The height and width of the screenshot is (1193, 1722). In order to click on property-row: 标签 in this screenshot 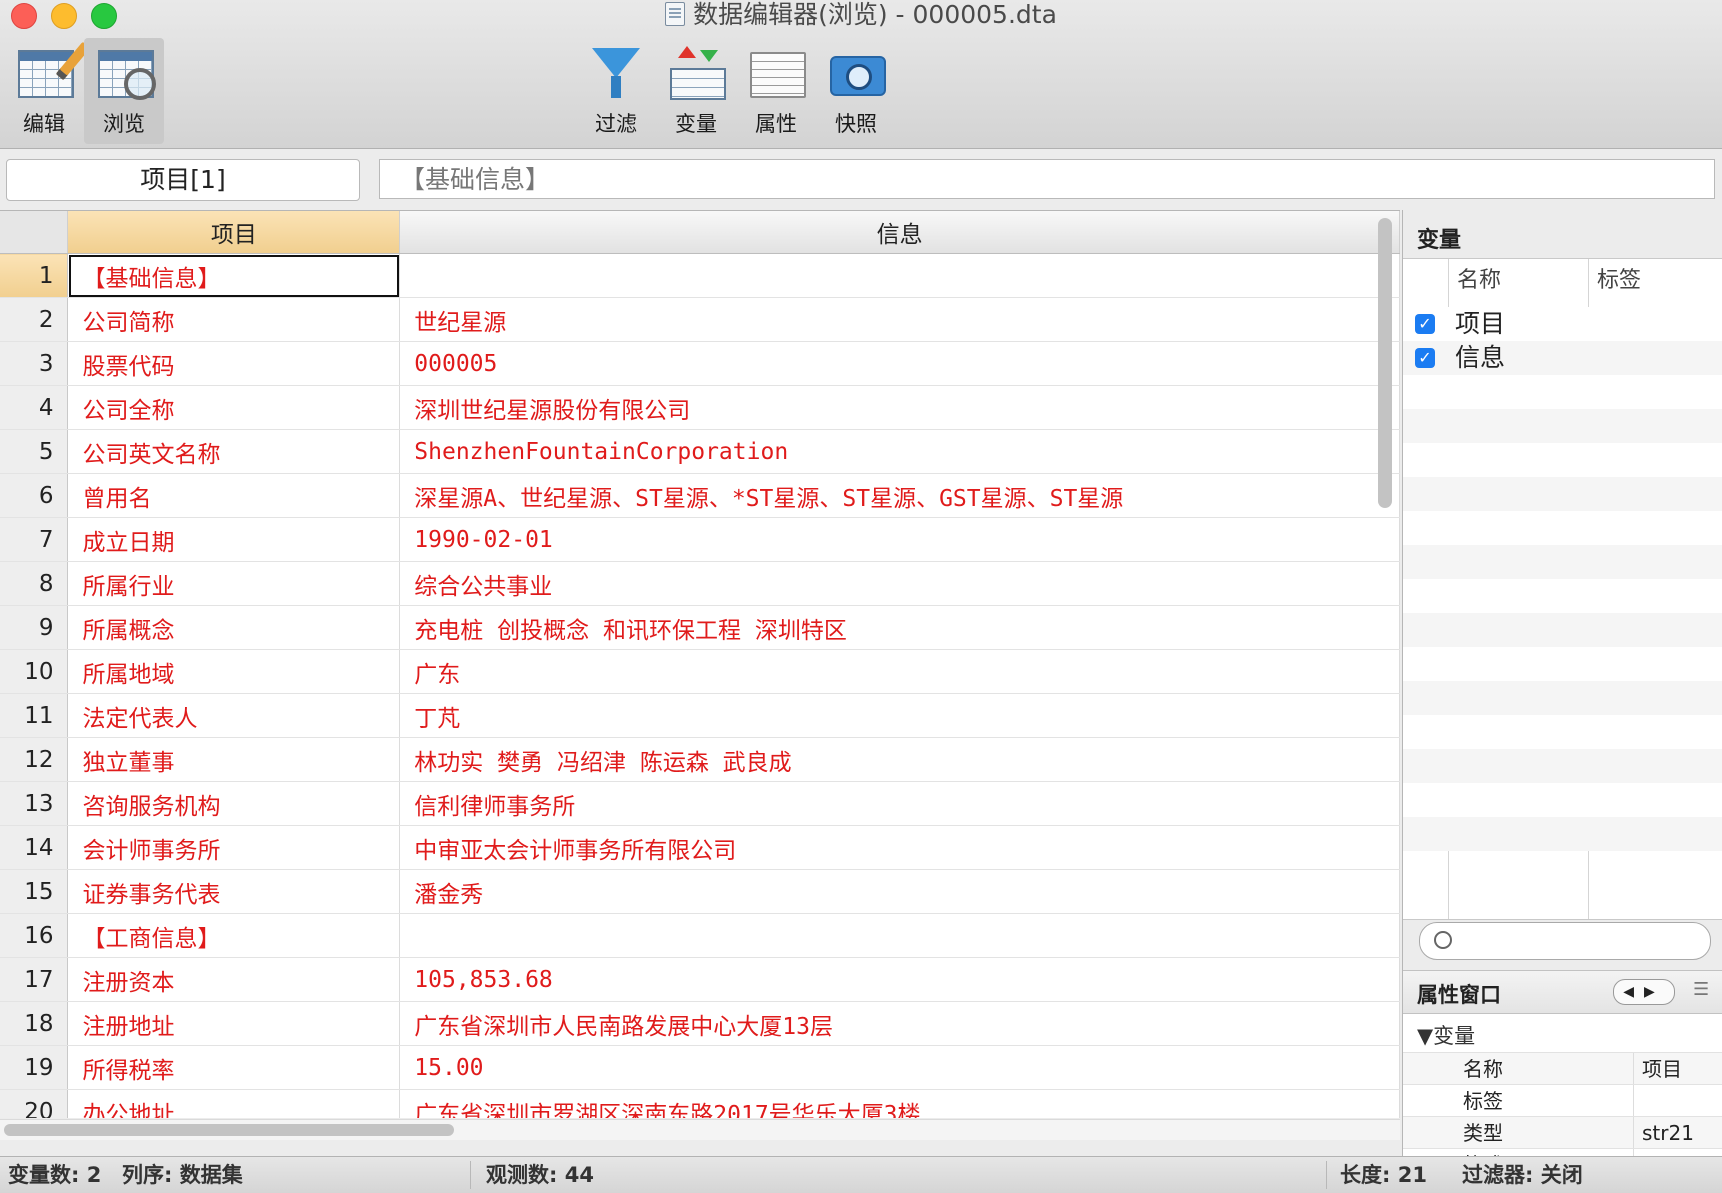, I will do `click(1562, 1100)`.